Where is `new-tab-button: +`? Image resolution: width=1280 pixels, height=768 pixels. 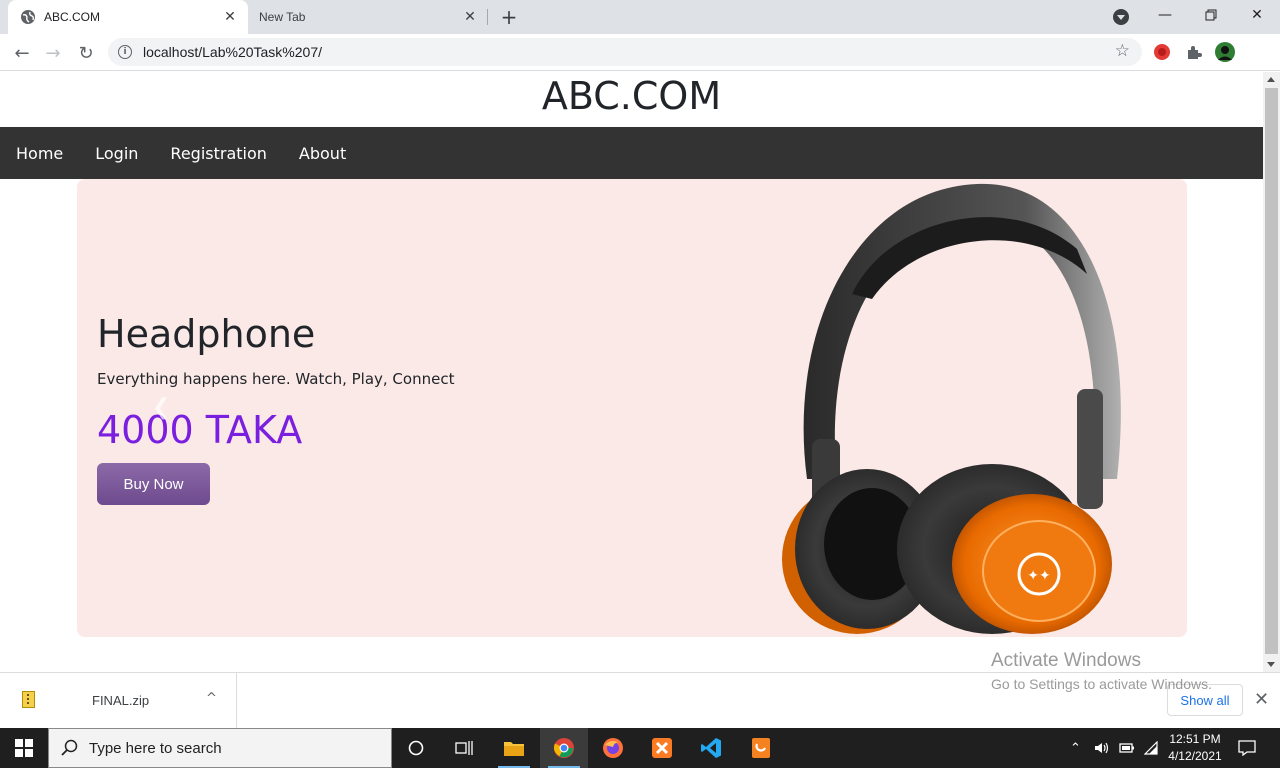 new-tab-button: + is located at coordinates (509, 17).